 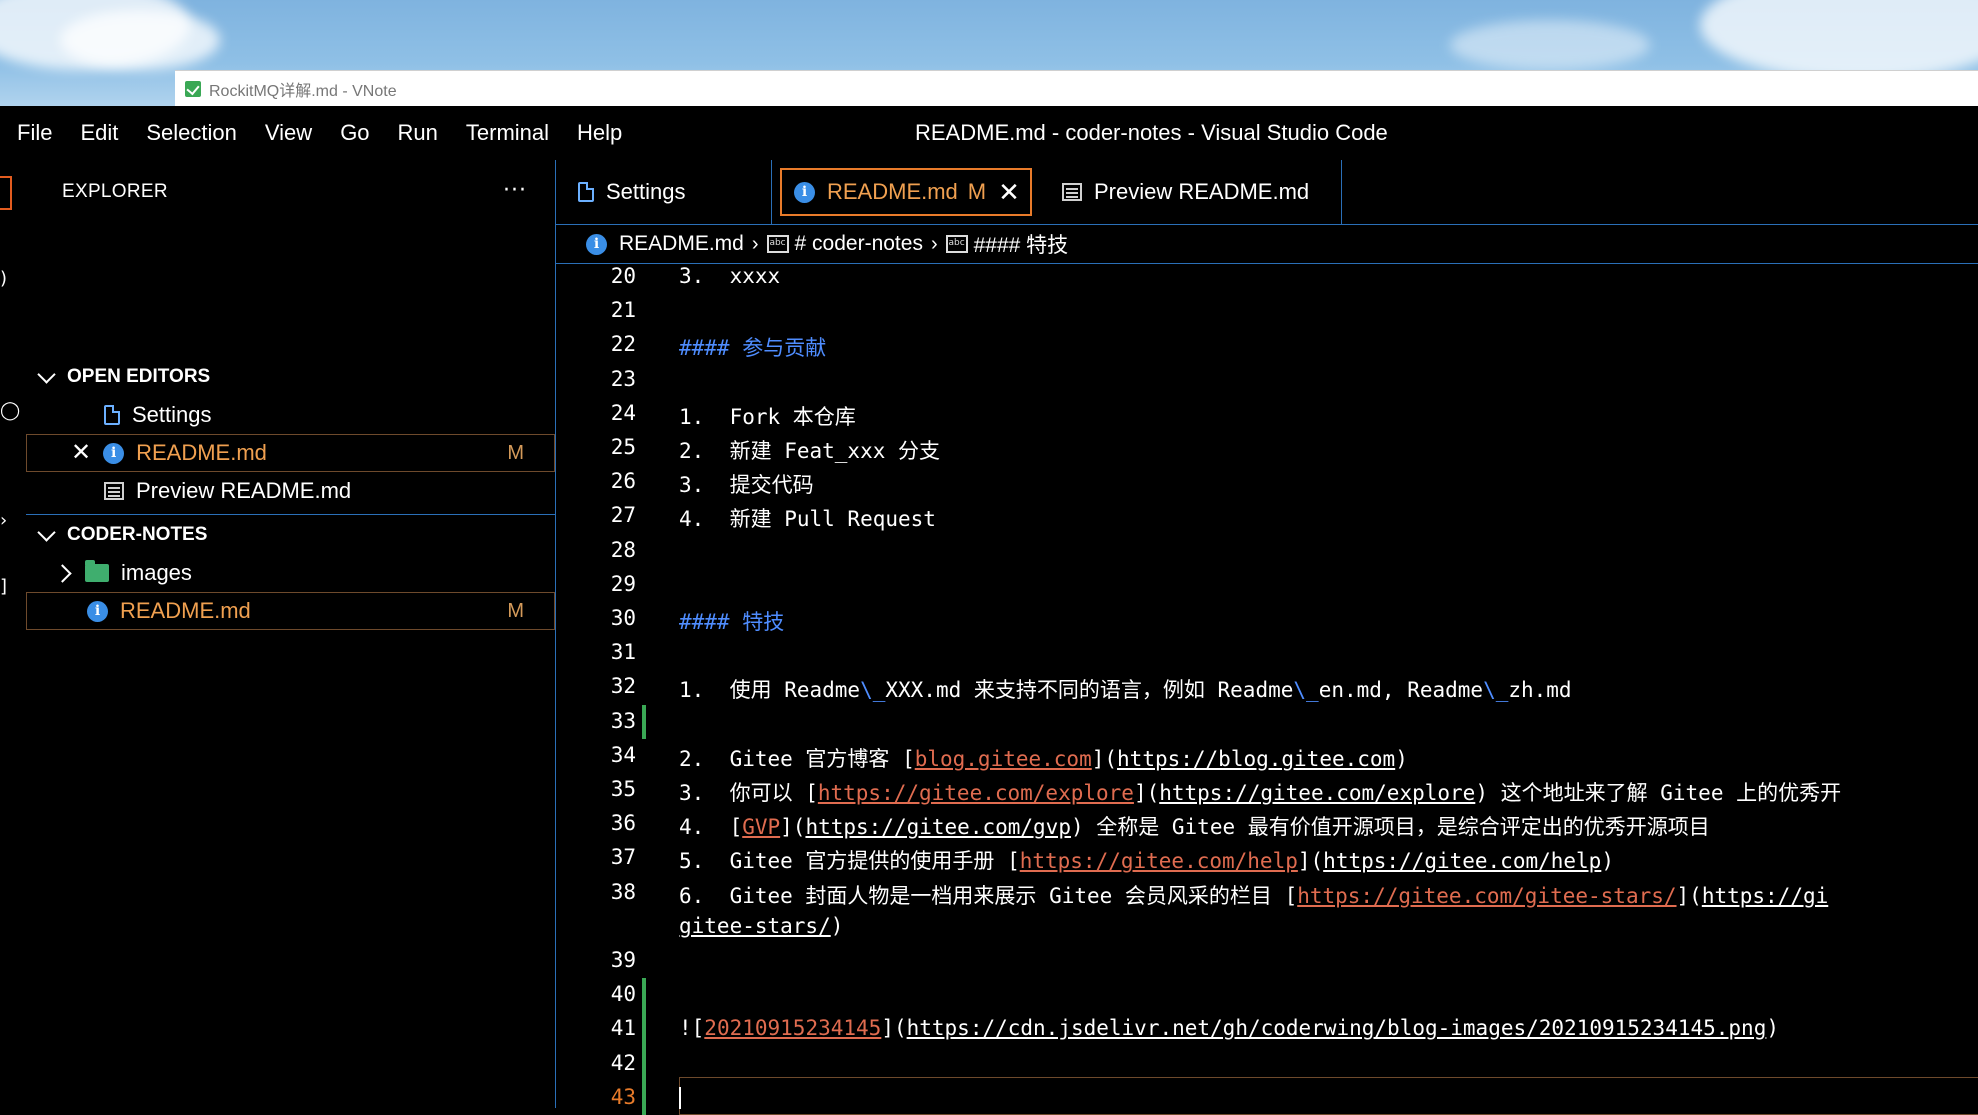 I want to click on tree-item-readme: i README.md M, so click(x=290, y=611).